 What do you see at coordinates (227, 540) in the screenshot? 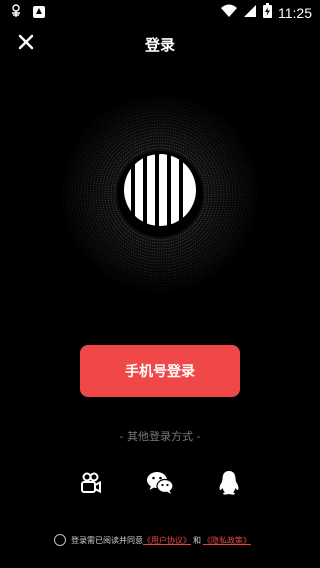
I see `privacy-policy-link: 《隐私政策》` at bounding box center [227, 540].